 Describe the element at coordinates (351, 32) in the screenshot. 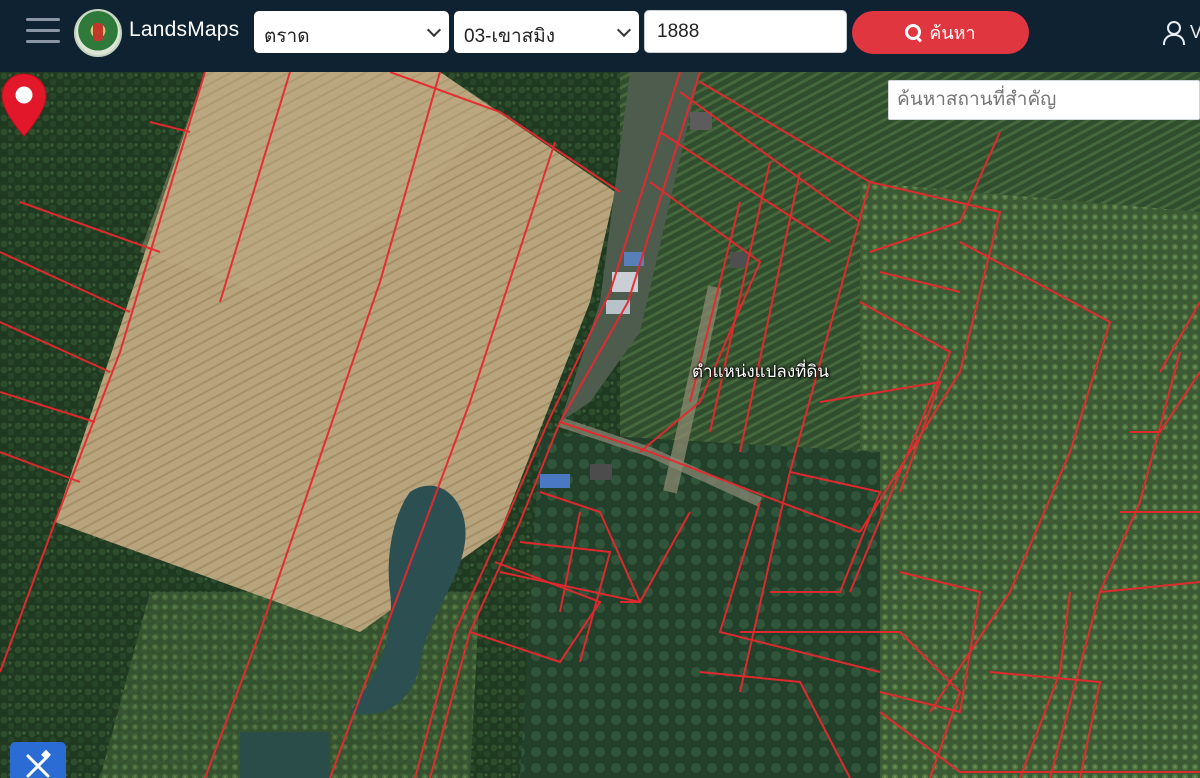

I see `province-select: ตราด` at that location.